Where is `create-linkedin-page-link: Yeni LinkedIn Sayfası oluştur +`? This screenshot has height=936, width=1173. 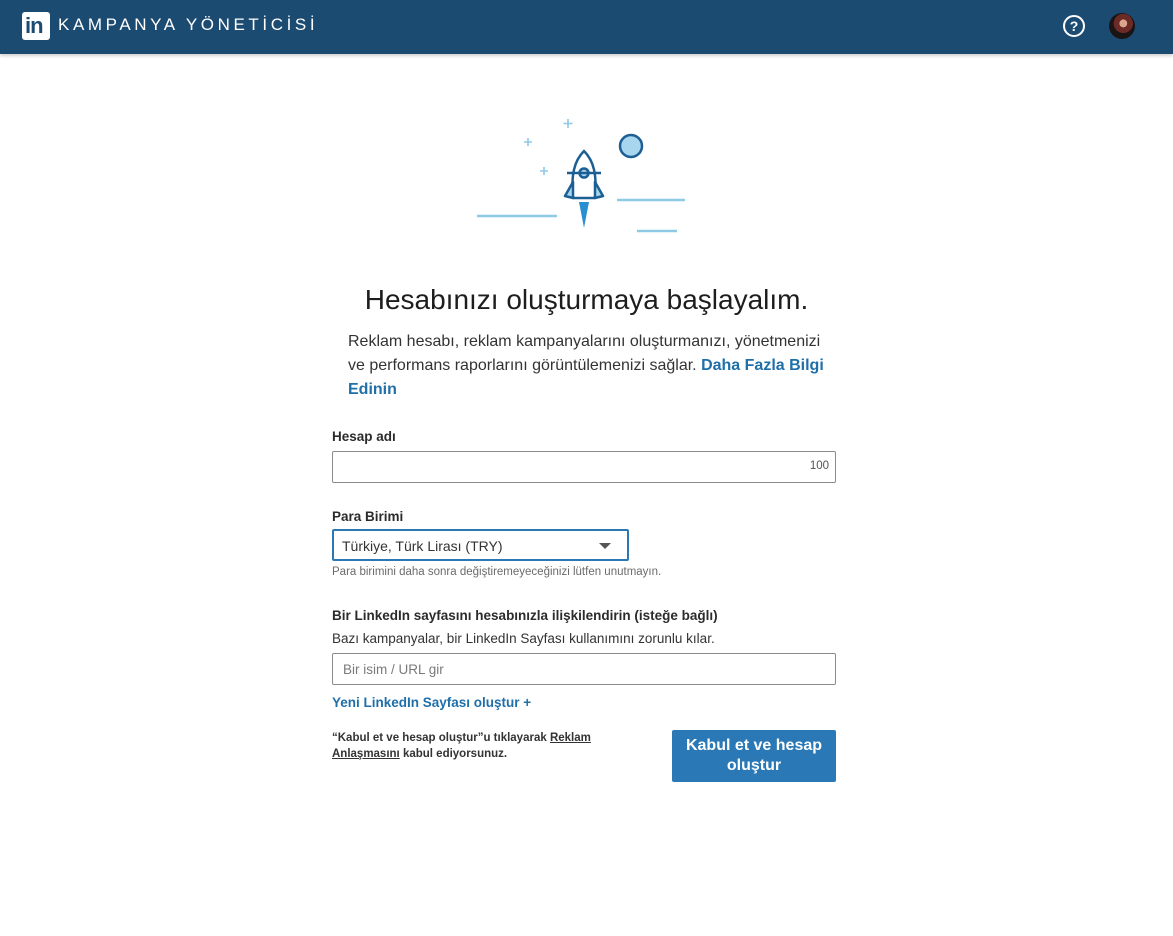
create-linkedin-page-link: Yeni LinkedIn Sayfası oluştur + is located at coordinates (431, 702).